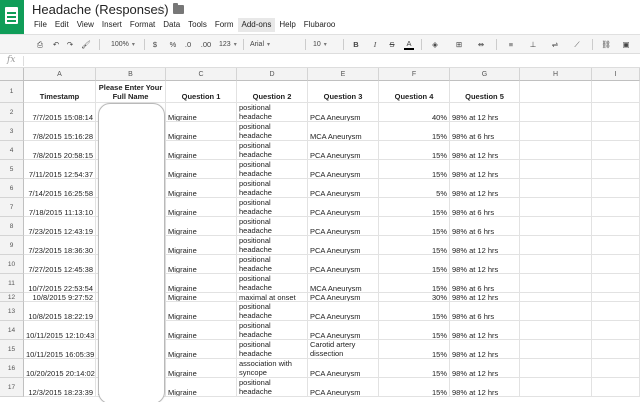  What do you see at coordinates (60, 207) in the screenshot?
I see `table-cell: 7/18/2015 11:13:10` at bounding box center [60, 207].